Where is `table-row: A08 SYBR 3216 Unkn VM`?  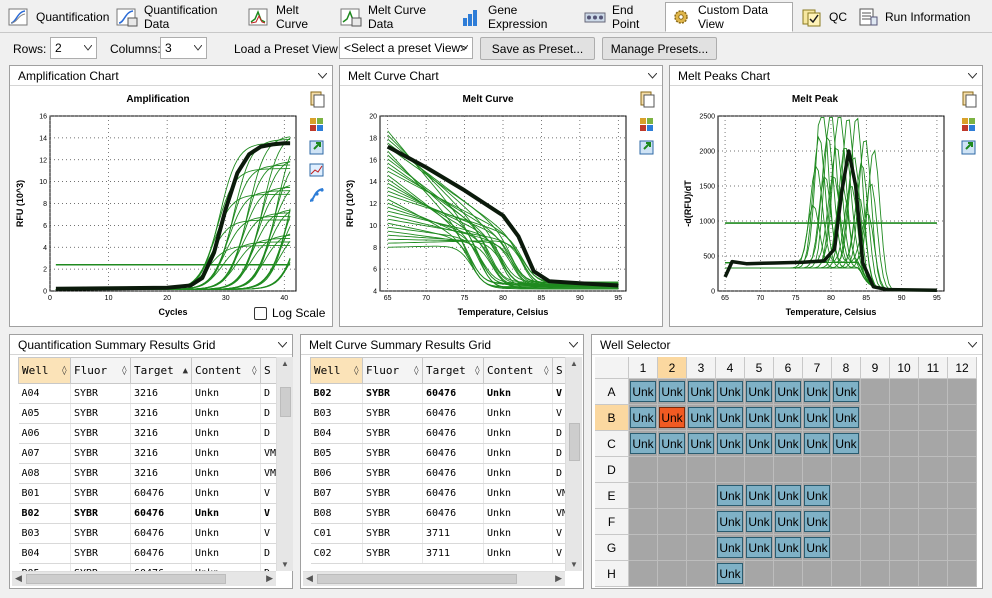 table-row: A08 SYBR 3216 Unkn VM is located at coordinates (147, 473).